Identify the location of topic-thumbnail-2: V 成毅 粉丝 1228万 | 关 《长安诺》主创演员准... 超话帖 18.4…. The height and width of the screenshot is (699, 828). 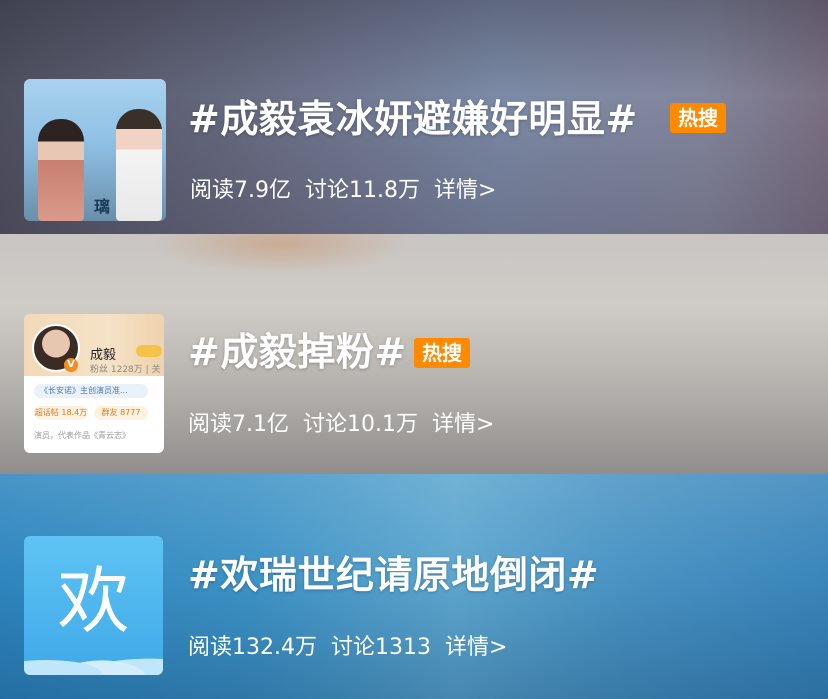
(94, 383).